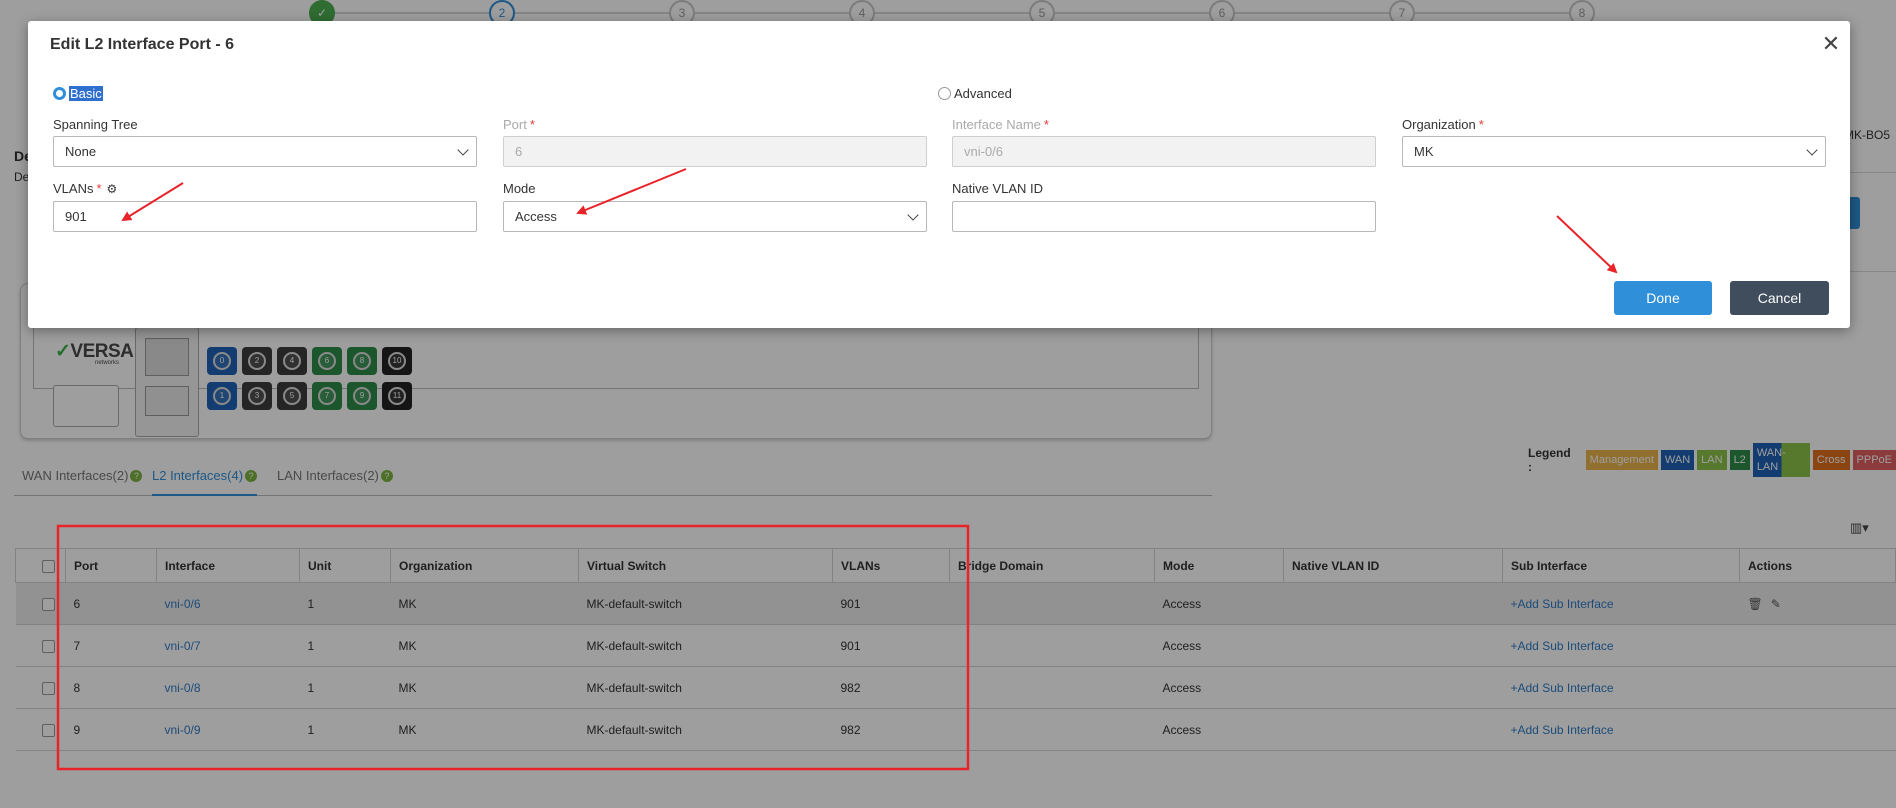 This screenshot has width=1896, height=808. I want to click on organization-select: MK, so click(1614, 151).